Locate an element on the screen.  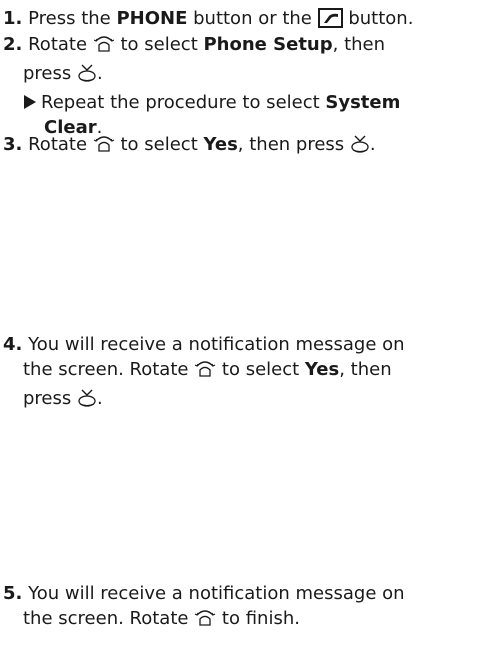
step-1: 1. Press the PHONE button or the button. is located at coordinates (208, 18).